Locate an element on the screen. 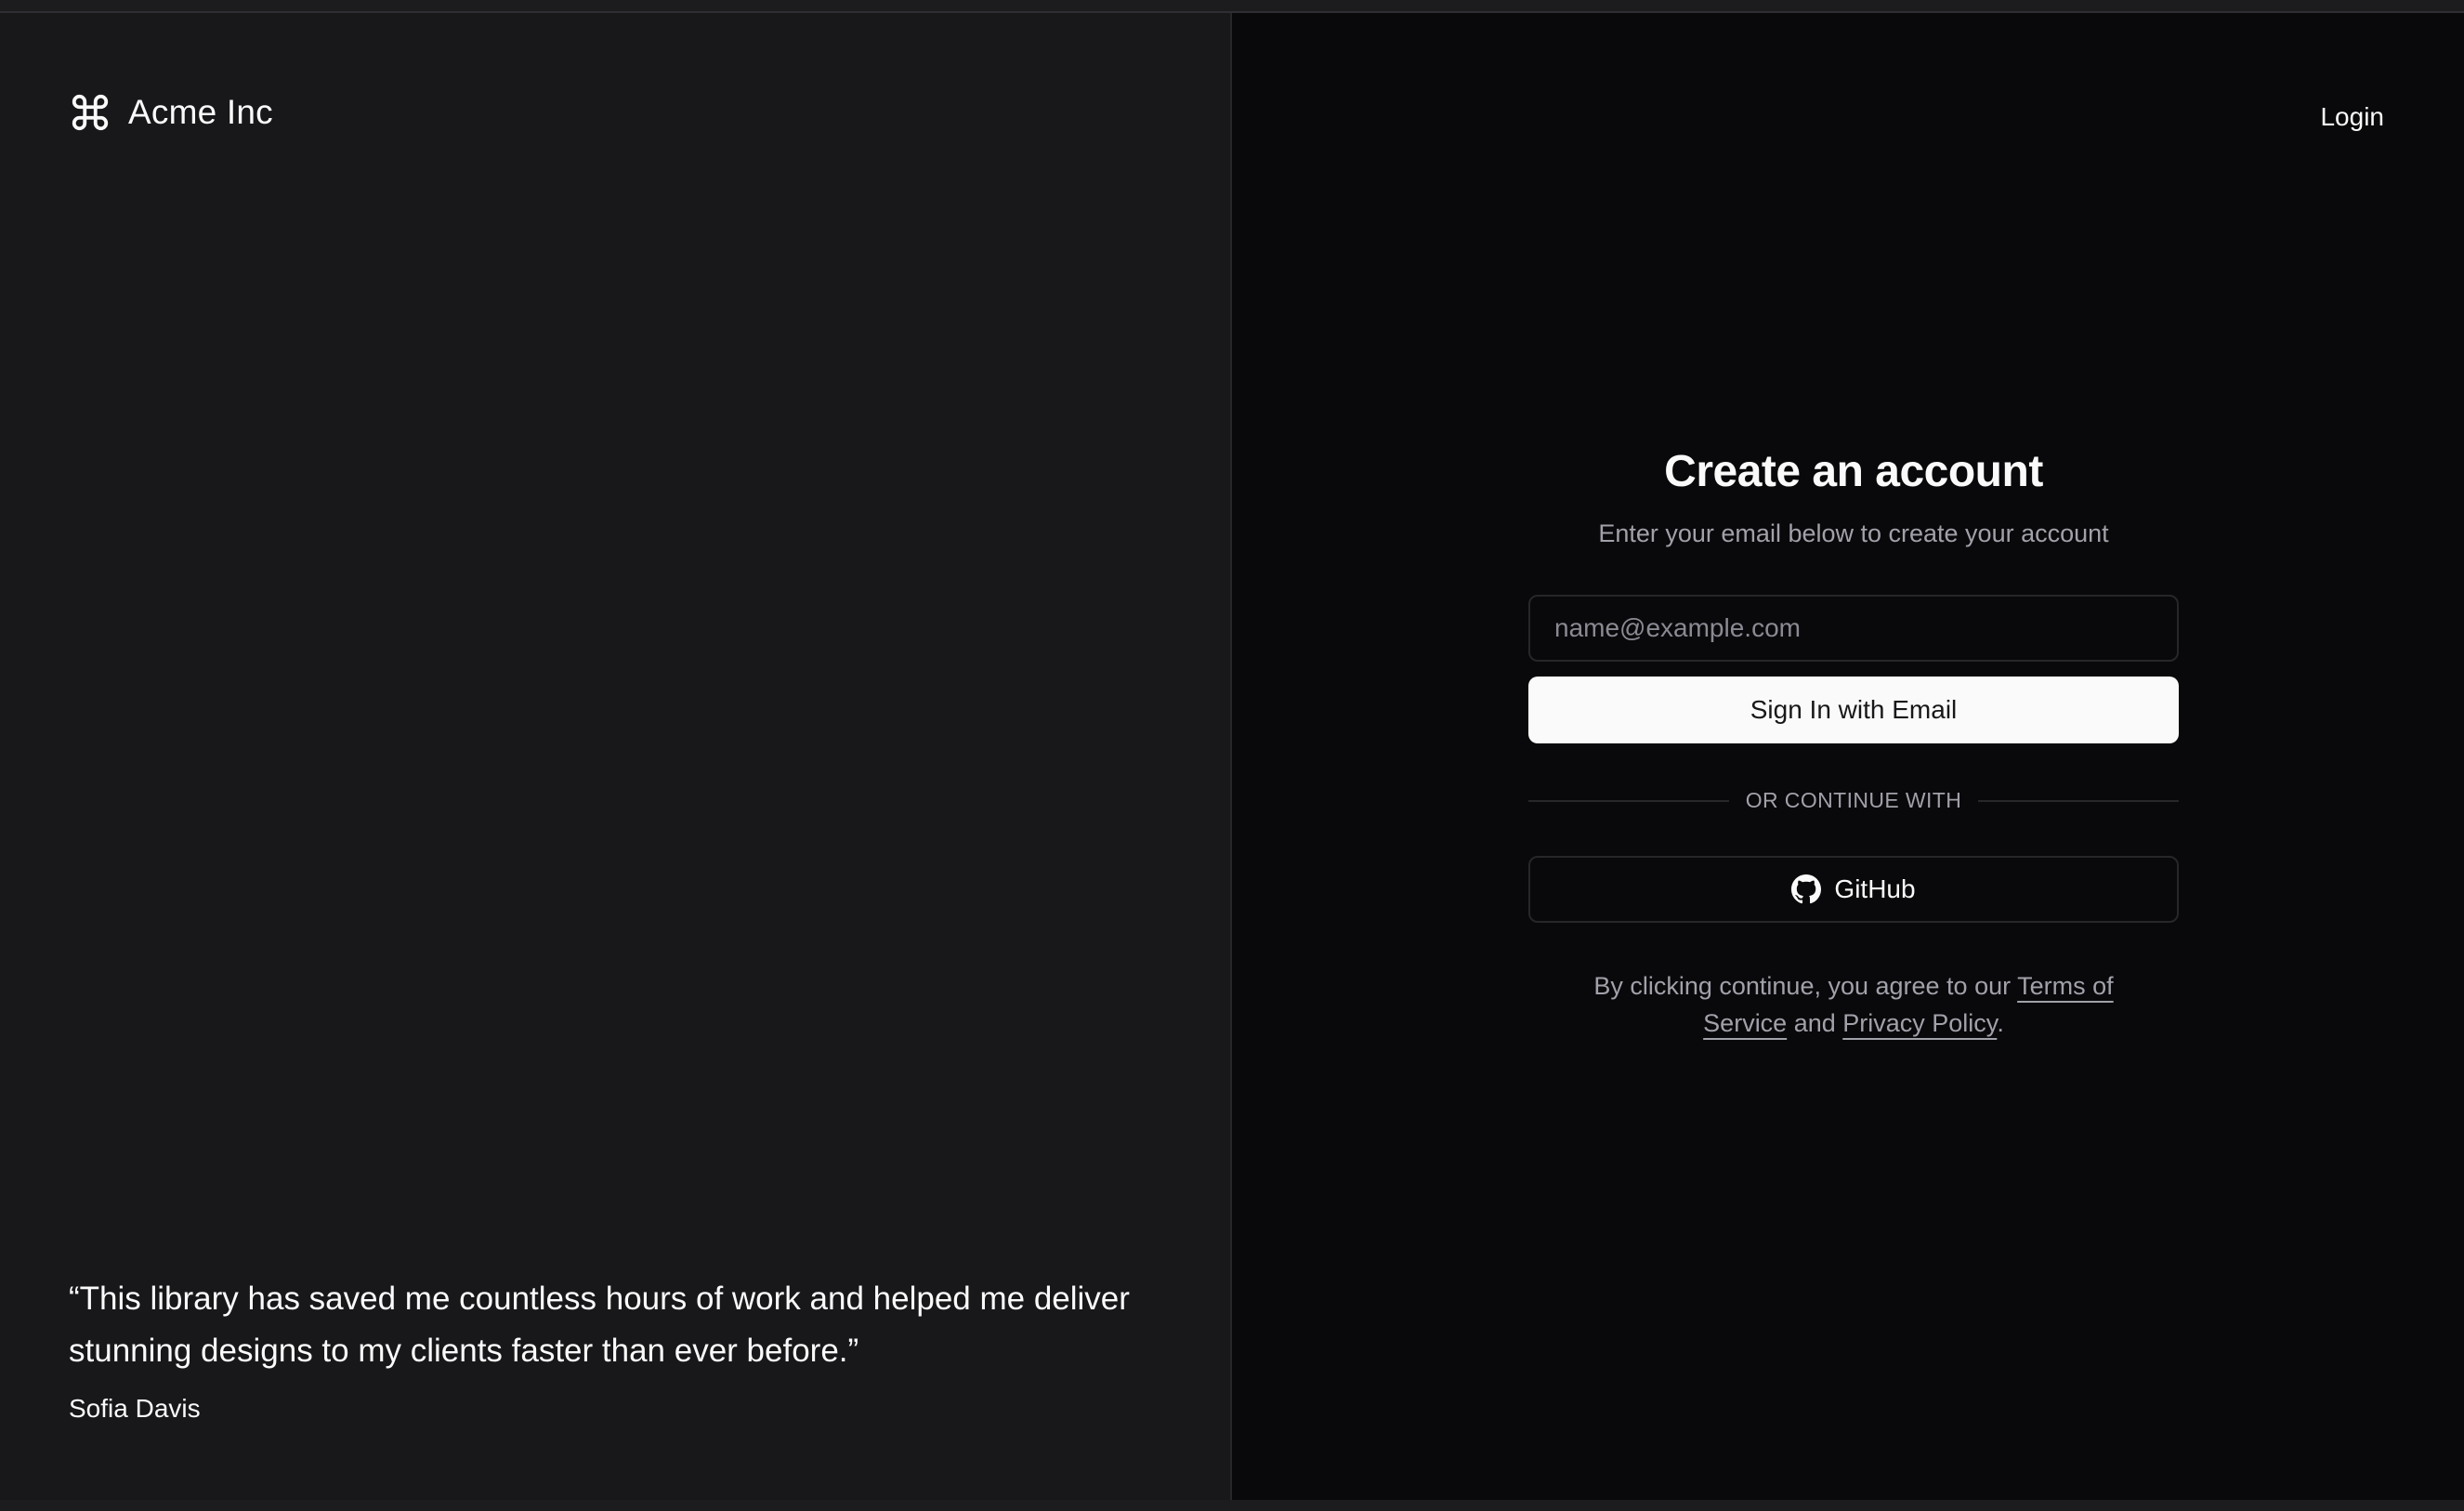  window-top-bar is located at coordinates (1232, 6).